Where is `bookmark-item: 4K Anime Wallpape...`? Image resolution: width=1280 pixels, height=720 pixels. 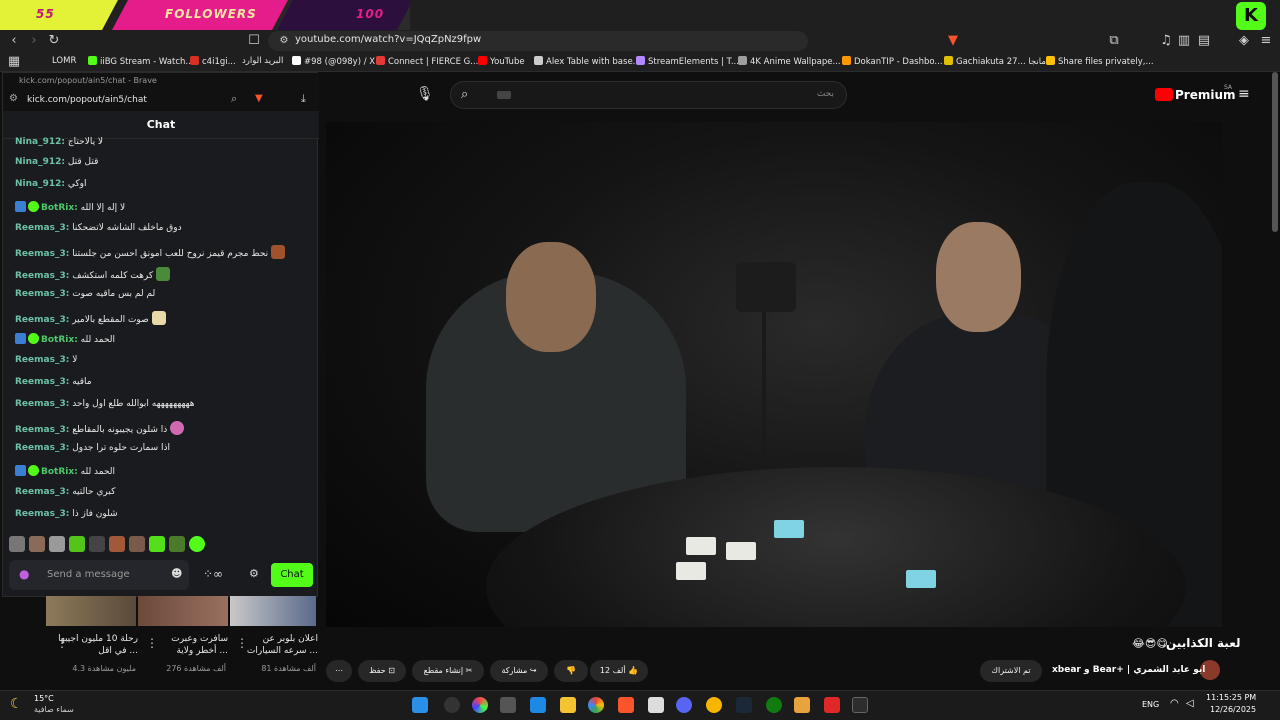 bookmark-item: 4K Anime Wallpape... is located at coordinates (789, 61).